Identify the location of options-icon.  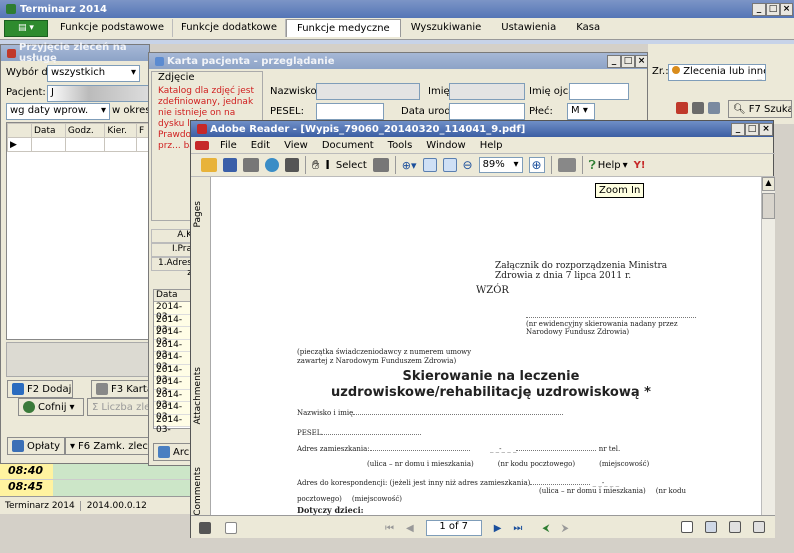
(231, 527).